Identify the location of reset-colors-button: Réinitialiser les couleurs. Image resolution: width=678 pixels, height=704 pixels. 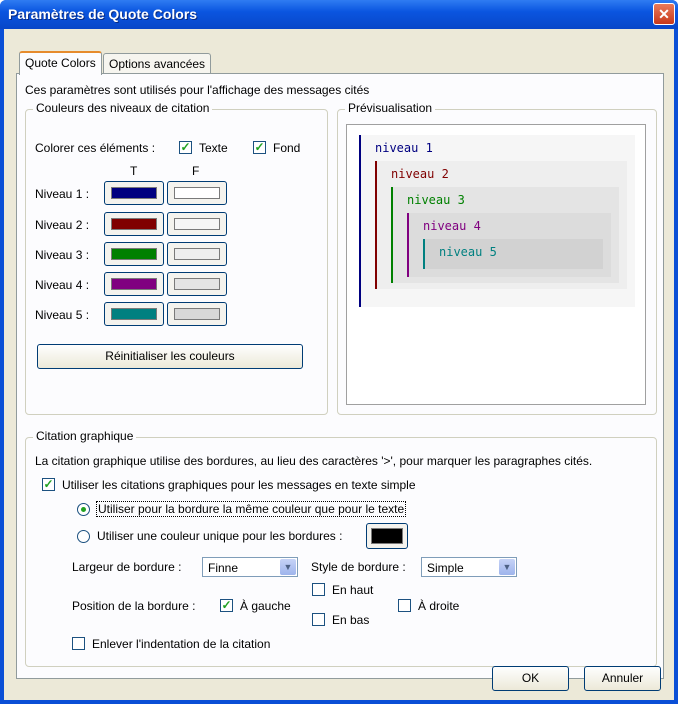
(170, 356).